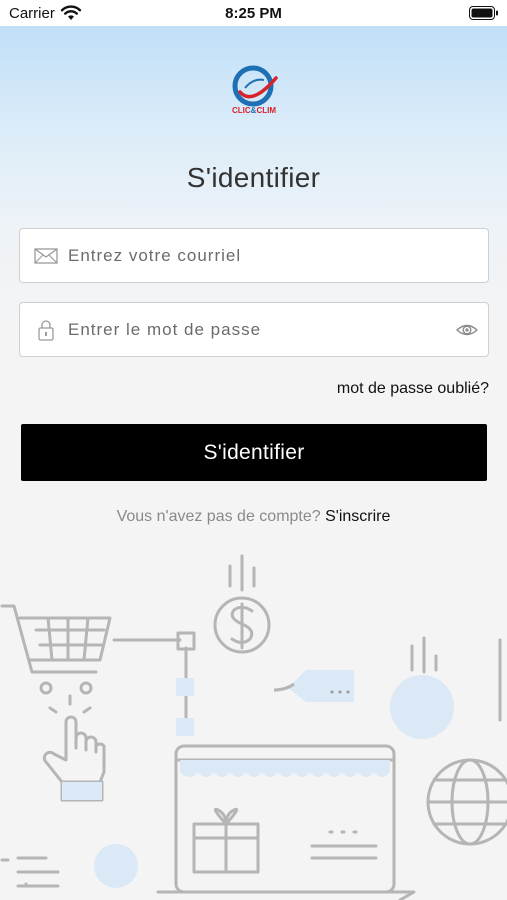 This screenshot has width=507, height=900. What do you see at coordinates (46, 330) in the screenshot?
I see `lock-icon` at bounding box center [46, 330].